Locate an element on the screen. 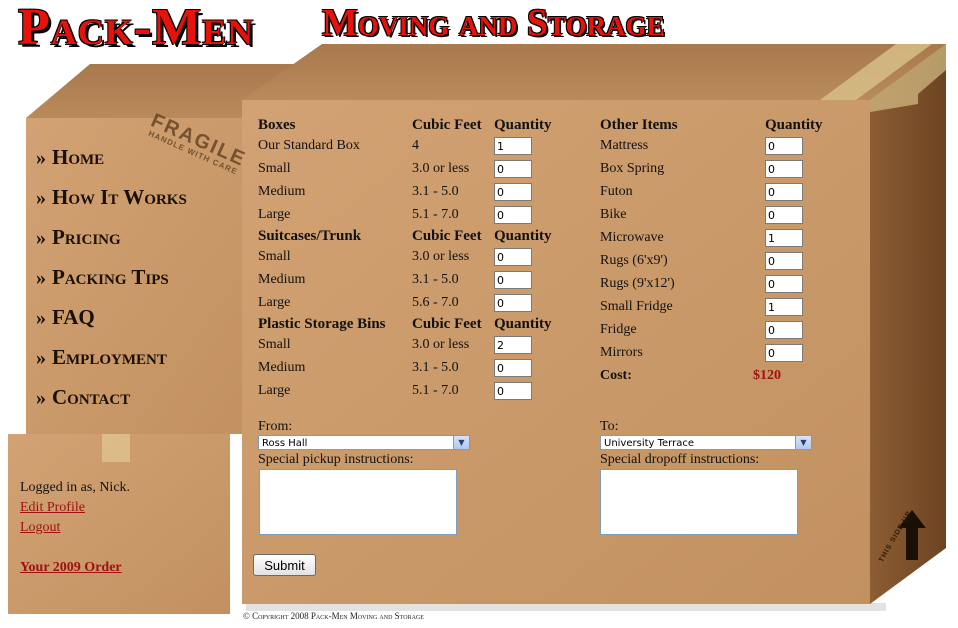 This screenshot has width=958, height=628. qty-input-futon is located at coordinates (784, 192).